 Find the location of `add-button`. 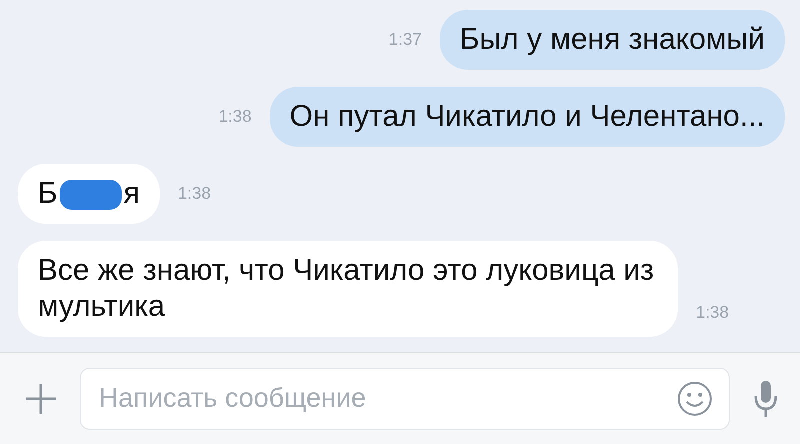

add-button is located at coordinates (41, 399).